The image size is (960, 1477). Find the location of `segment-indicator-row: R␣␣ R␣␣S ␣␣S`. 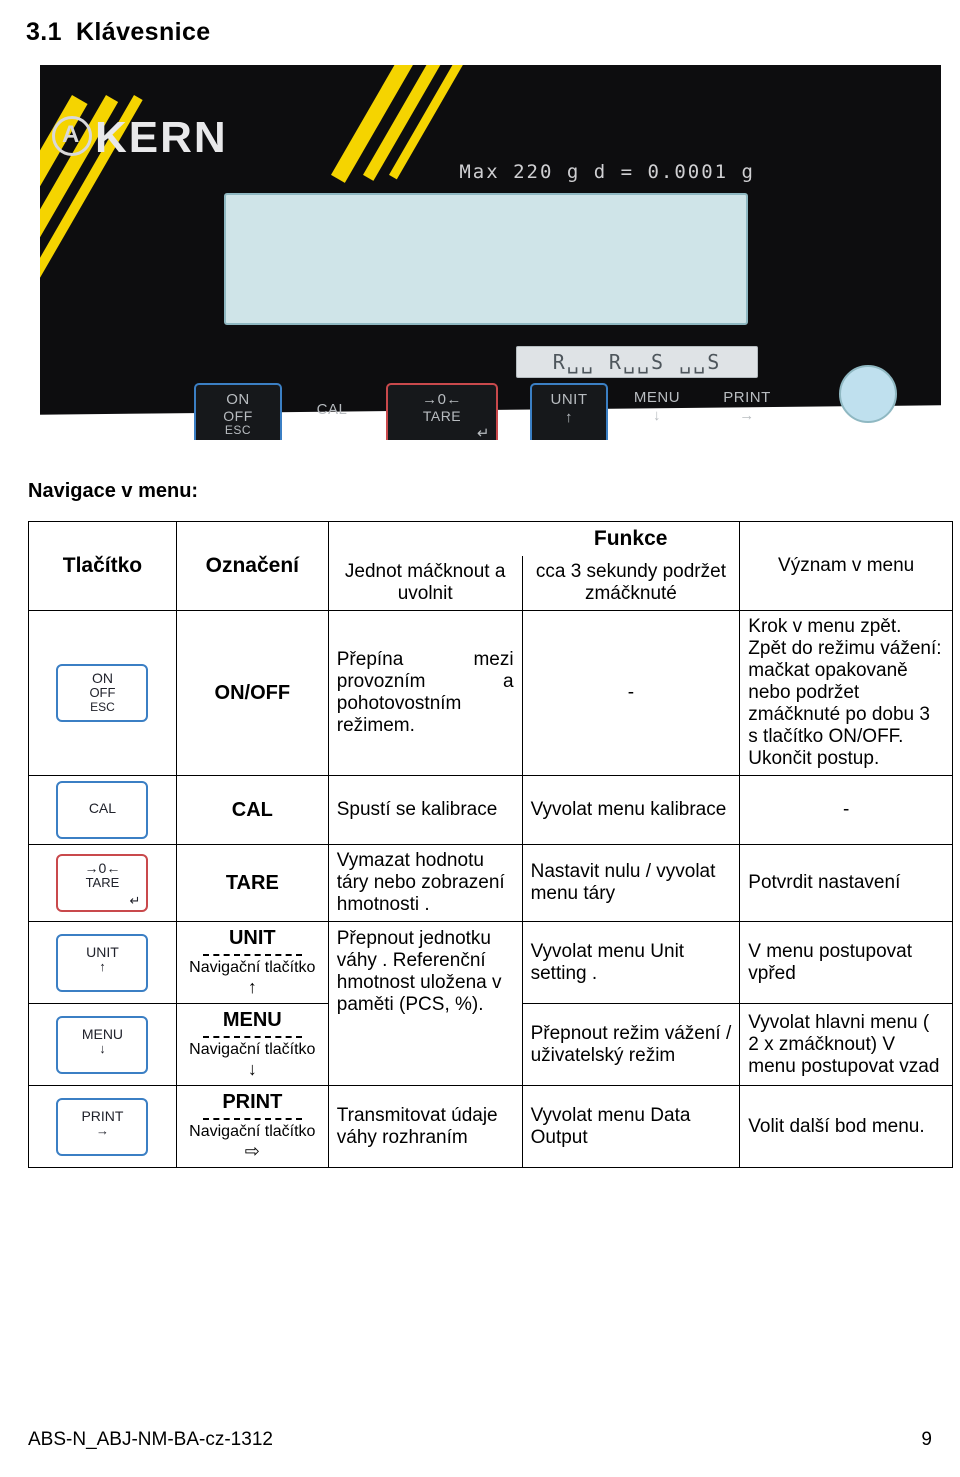

segment-indicator-row: R␣␣ R␣␣S ␣␣S is located at coordinates (637, 362).